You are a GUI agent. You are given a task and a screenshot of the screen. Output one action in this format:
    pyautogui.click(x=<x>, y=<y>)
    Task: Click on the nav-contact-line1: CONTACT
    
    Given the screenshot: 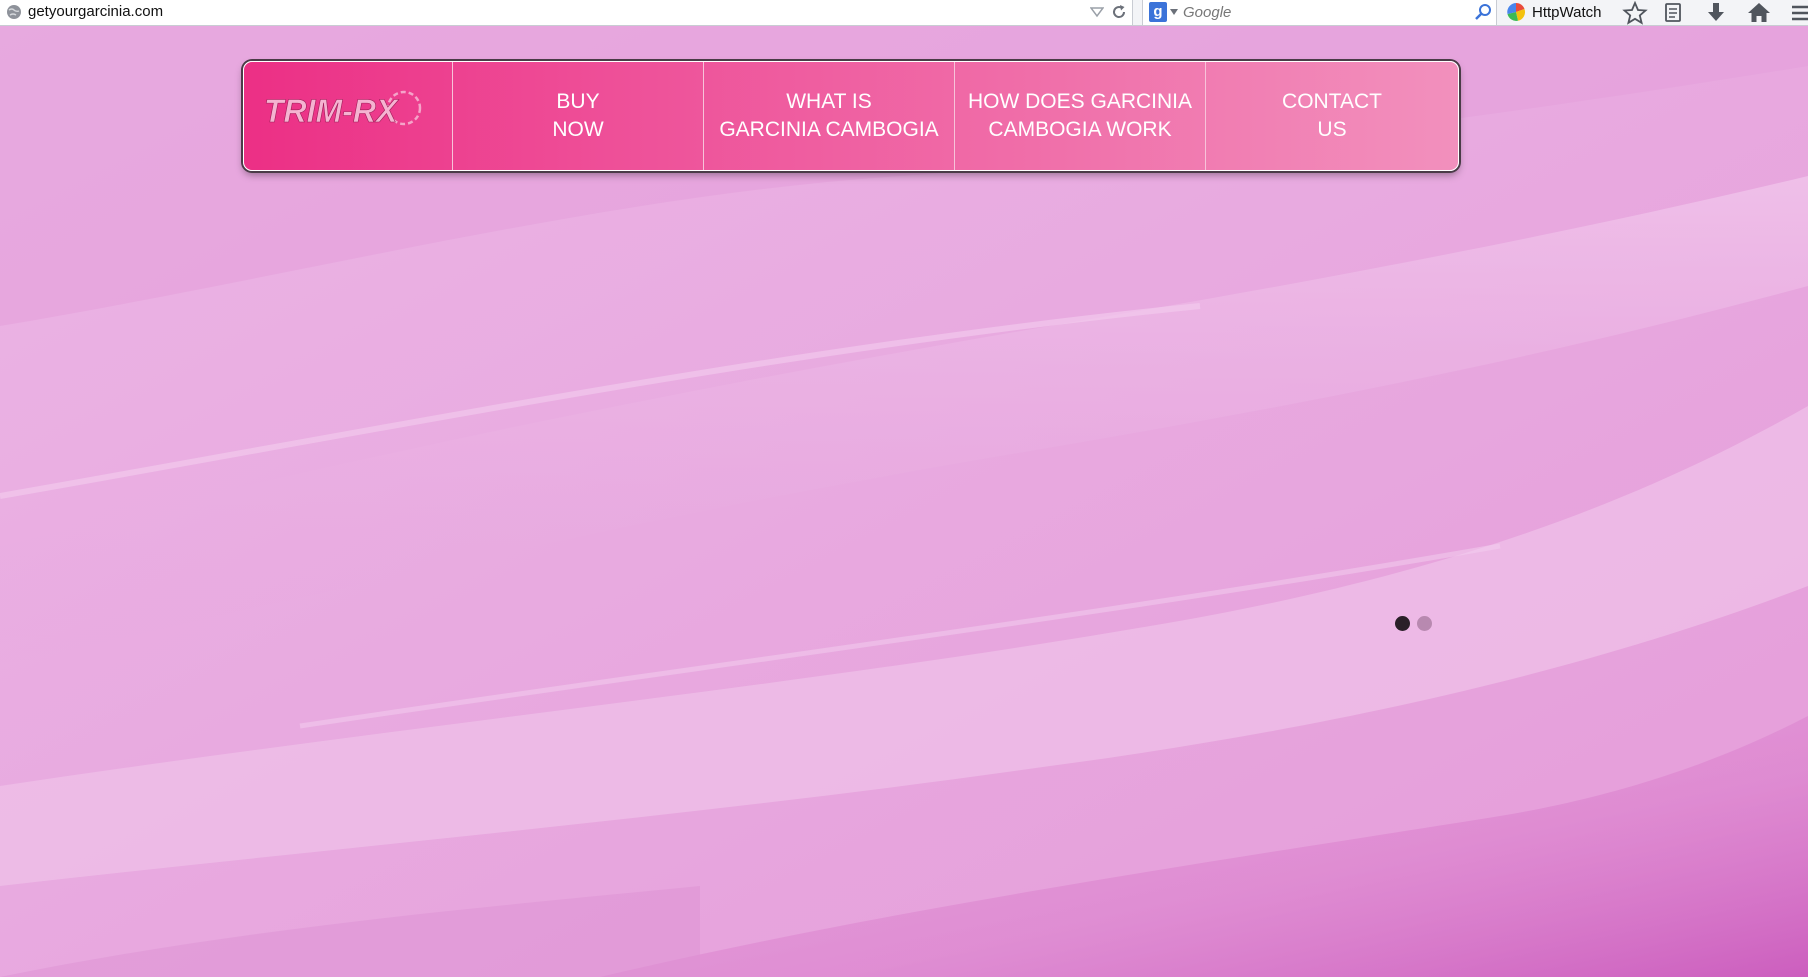 What is the action you would take?
    pyautogui.click(x=1332, y=101)
    